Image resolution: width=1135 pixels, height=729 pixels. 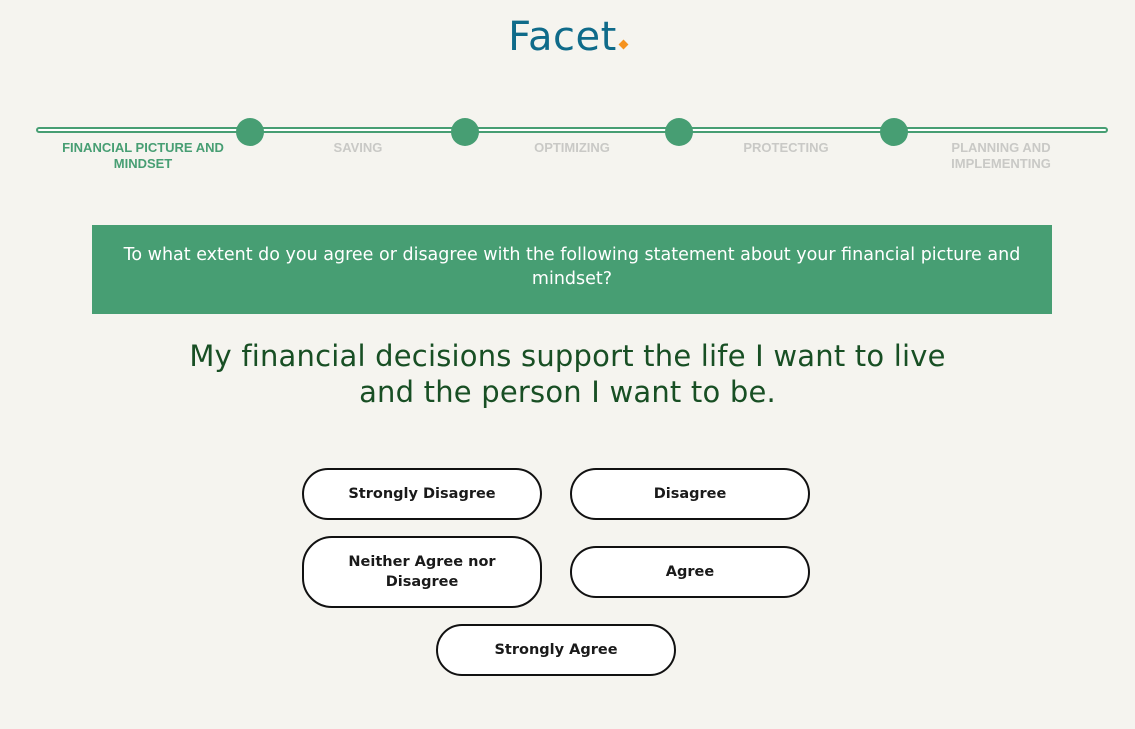 I want to click on logo-text: Facet, so click(x=562, y=37).